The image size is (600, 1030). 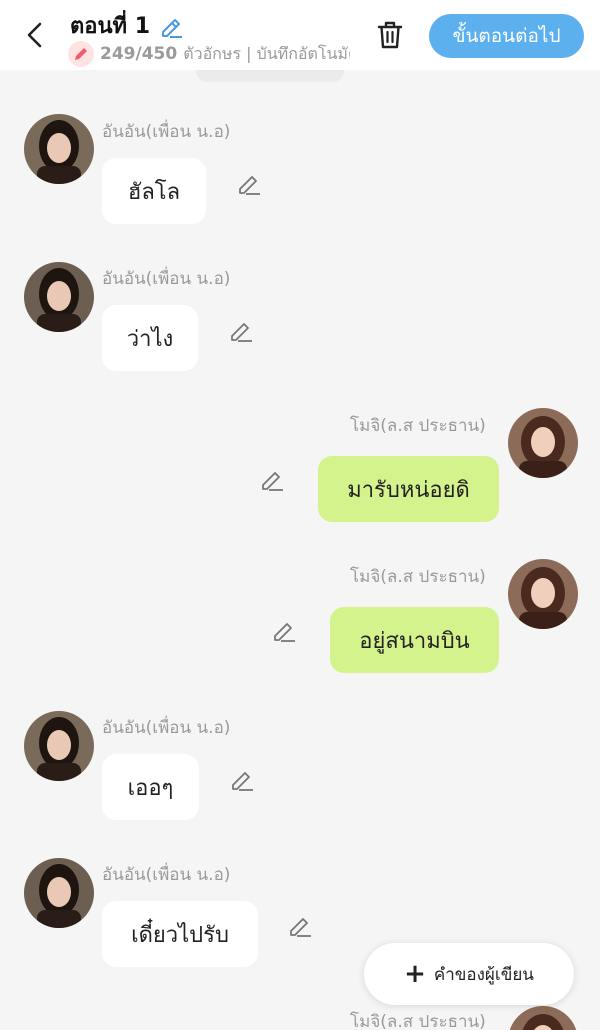 What do you see at coordinates (150, 787) in the screenshot?
I see `message-bubble: เออๆ` at bounding box center [150, 787].